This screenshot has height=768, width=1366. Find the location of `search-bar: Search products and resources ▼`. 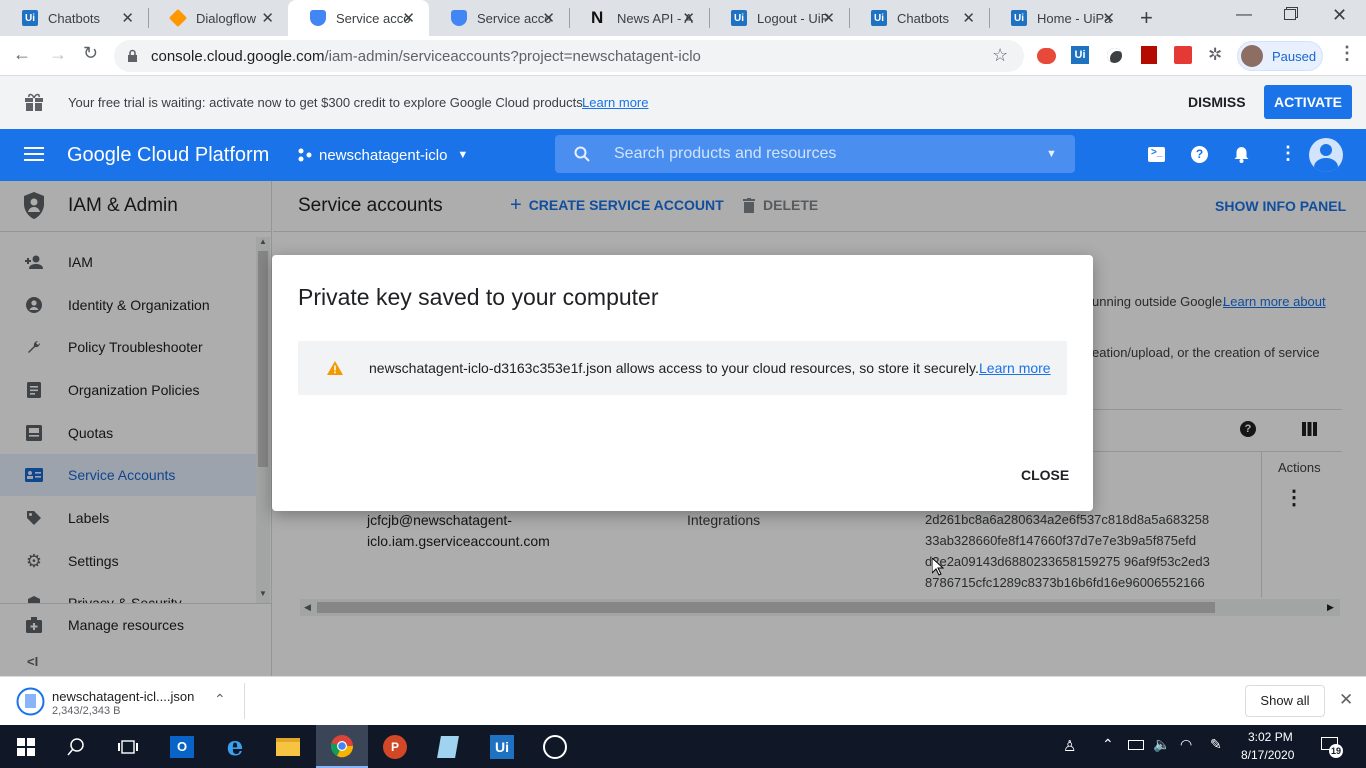

search-bar: Search products and resources ▼ is located at coordinates (815, 154).